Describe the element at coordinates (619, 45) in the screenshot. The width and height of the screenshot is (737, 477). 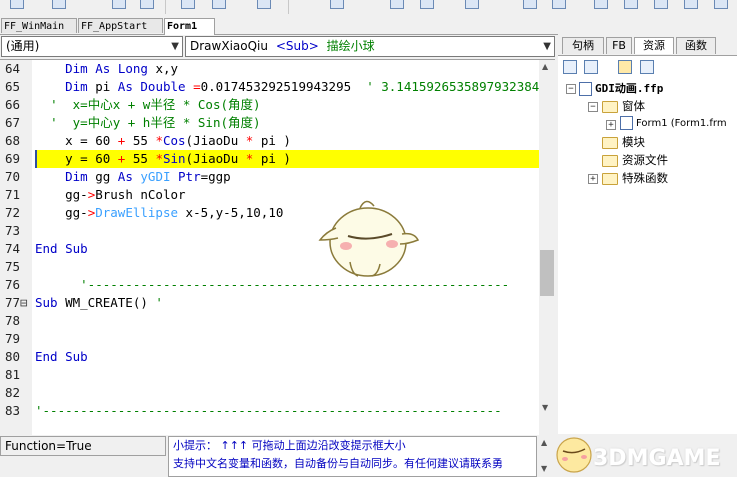
I see `tab-fb: FB` at that location.